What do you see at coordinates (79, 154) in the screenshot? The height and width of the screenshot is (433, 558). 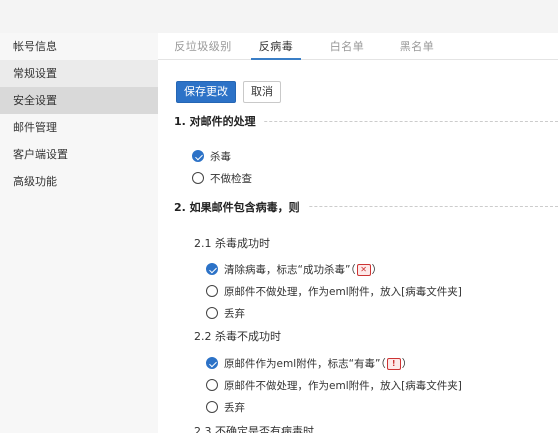 I see `sidebar-item-client-settings: 客户端设置` at bounding box center [79, 154].